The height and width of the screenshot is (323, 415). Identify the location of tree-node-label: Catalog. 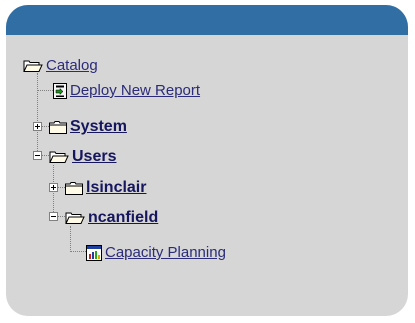
(72, 66).